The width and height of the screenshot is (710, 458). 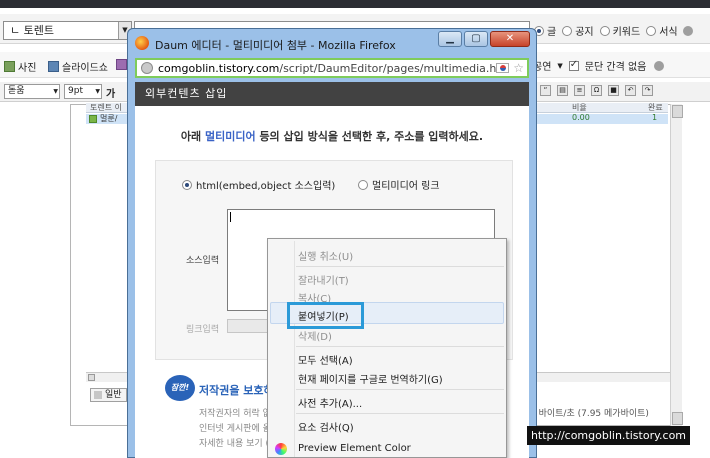 What do you see at coordinates (53, 66) in the screenshot?
I see `slideshow-icon` at bounding box center [53, 66].